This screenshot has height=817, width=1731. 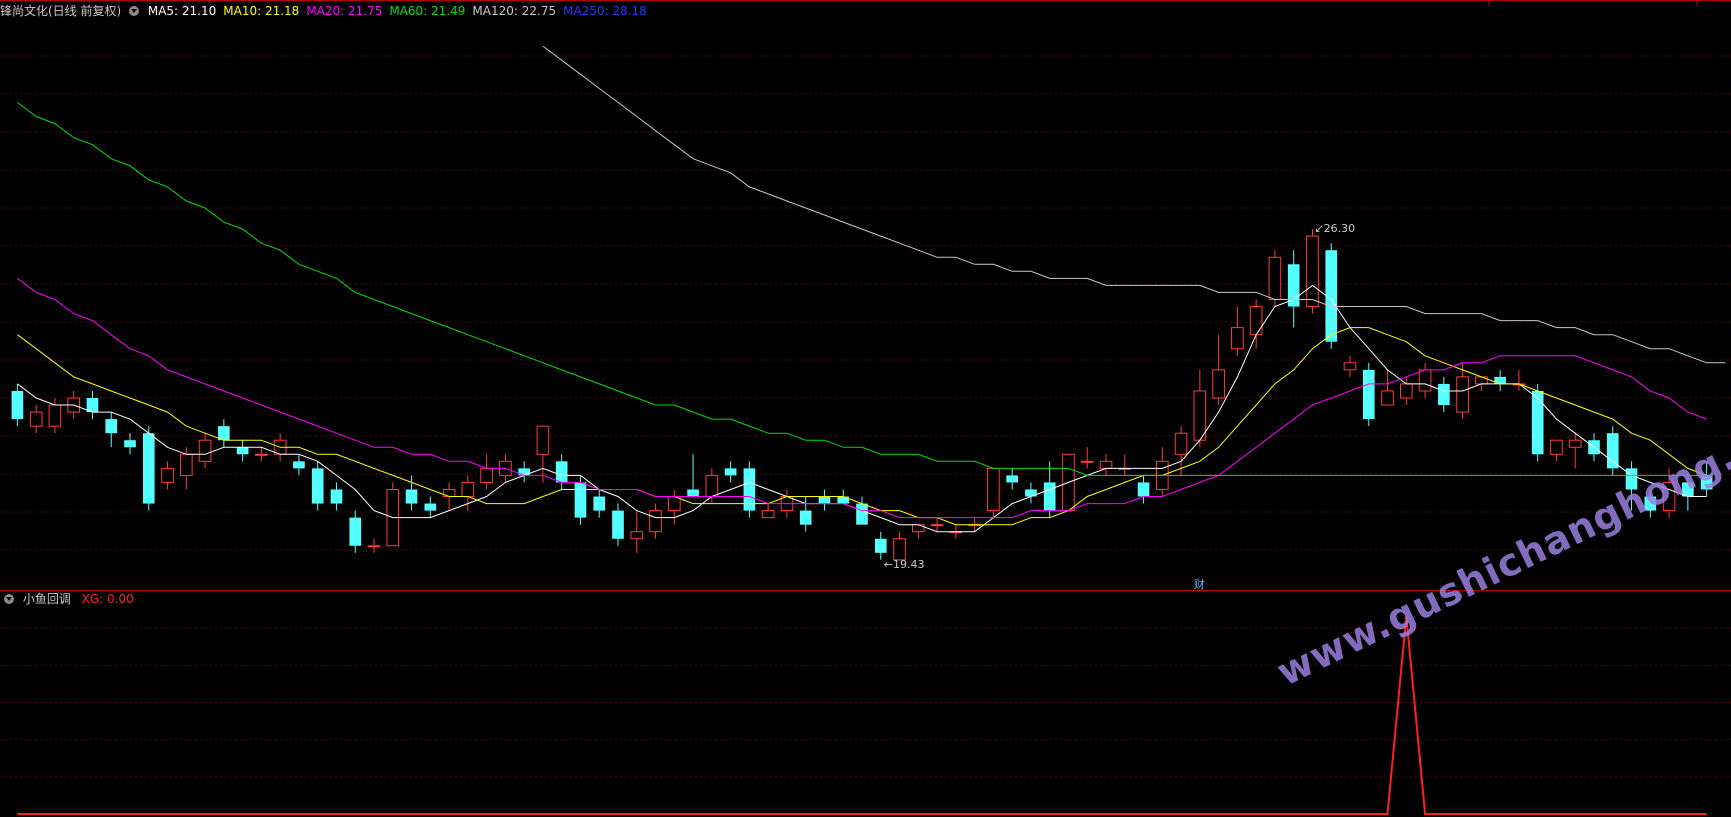 I want to click on stock-title: 锋尚文化(日线 前复权), so click(x=61, y=11).